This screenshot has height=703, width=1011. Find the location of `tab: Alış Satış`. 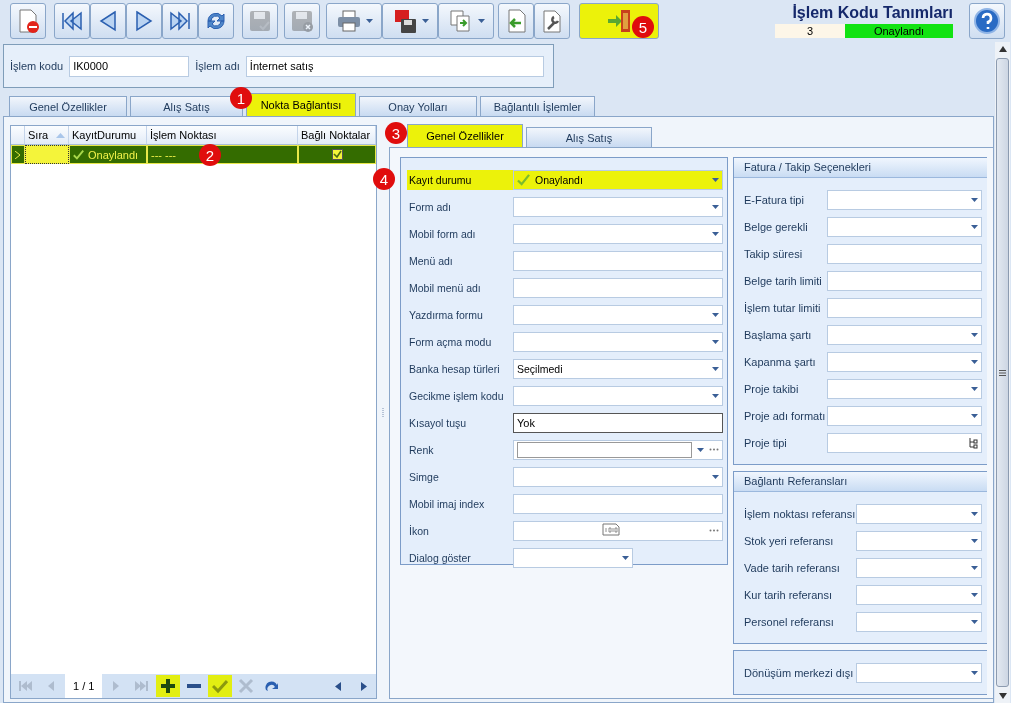

tab: Alış Satış is located at coordinates (589, 137).